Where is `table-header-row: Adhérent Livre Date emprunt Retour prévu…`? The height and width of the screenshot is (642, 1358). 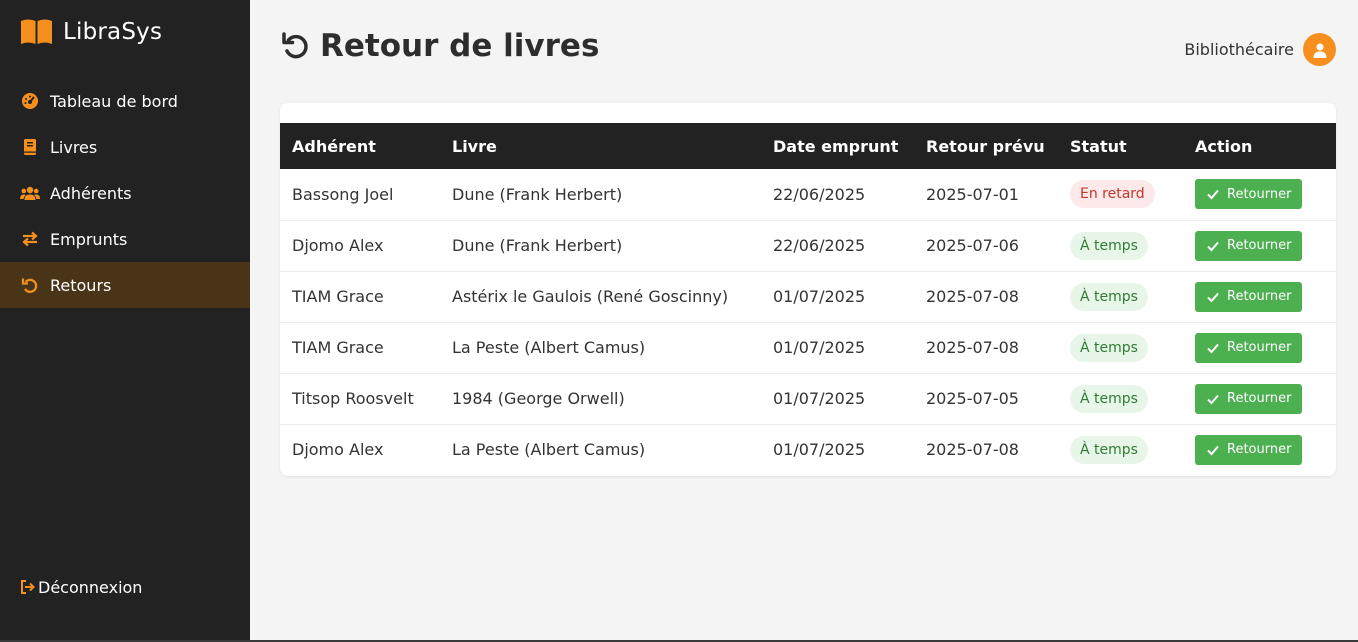 table-header-row: Adhérent Livre Date emprunt Retour prévu… is located at coordinates (808, 146).